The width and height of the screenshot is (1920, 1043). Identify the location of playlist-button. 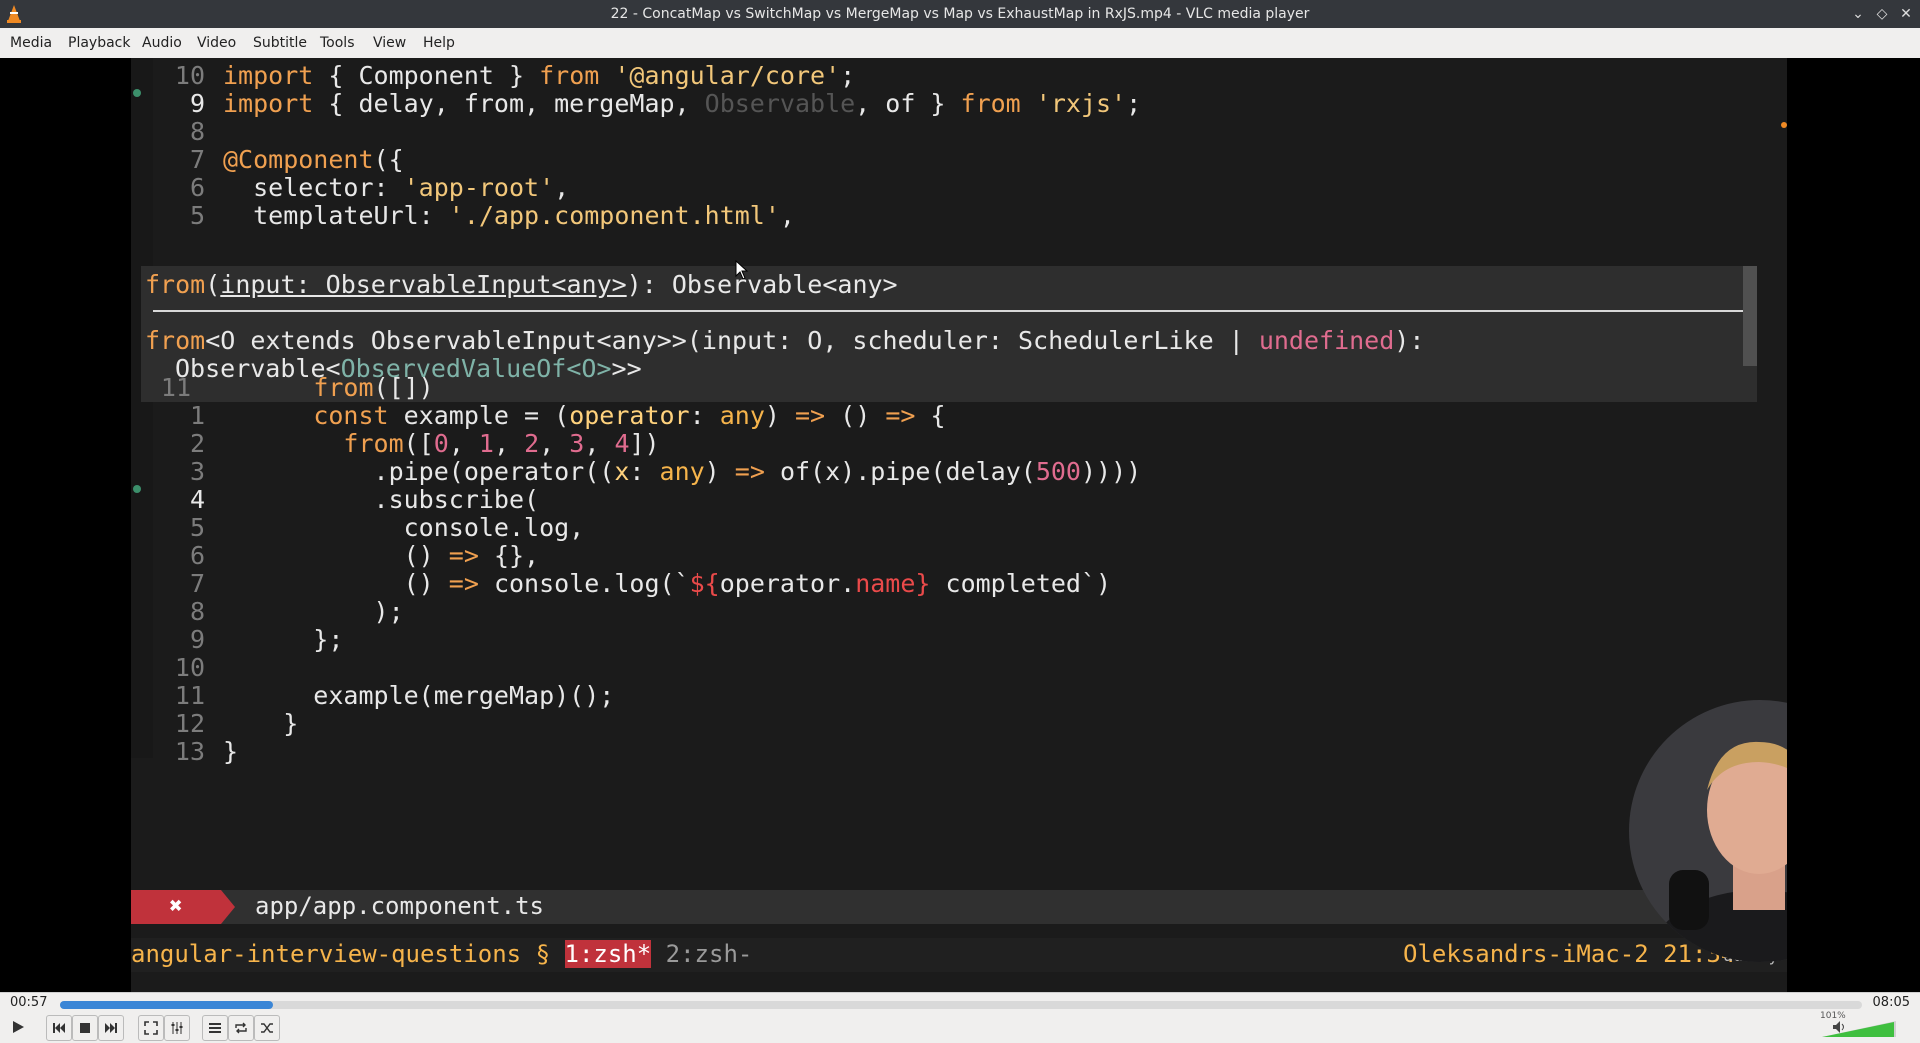
(215, 1028).